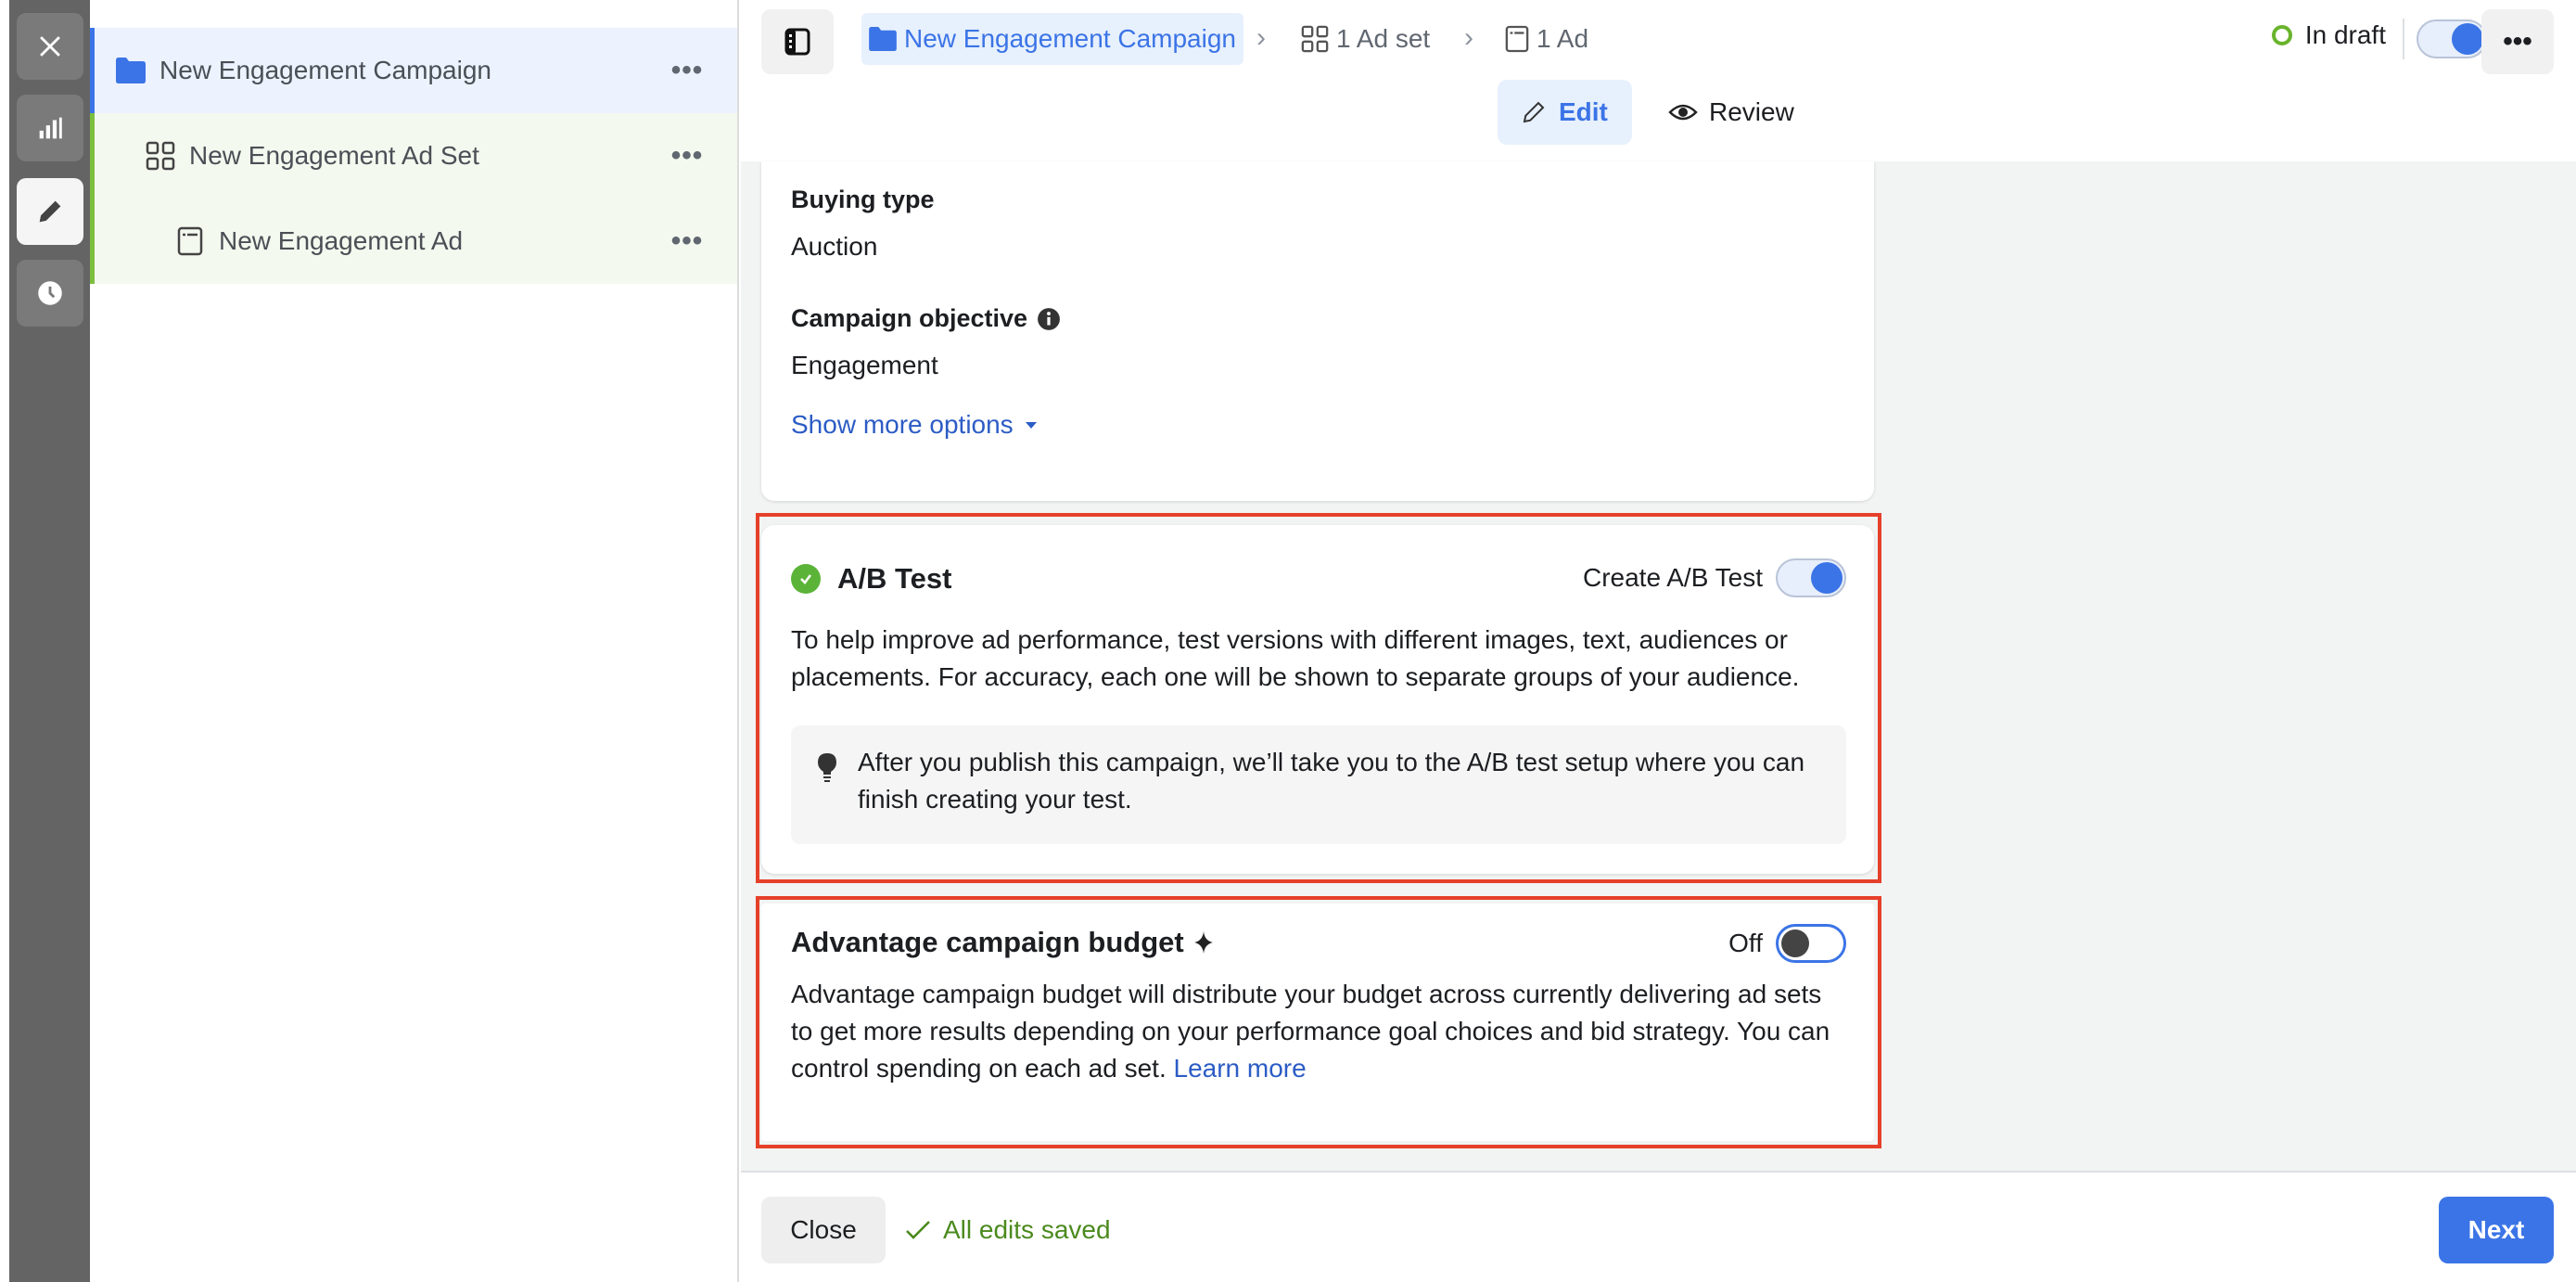  What do you see at coordinates (325, 70) in the screenshot?
I see `tree-item-label: New Engagement Campaign` at bounding box center [325, 70].